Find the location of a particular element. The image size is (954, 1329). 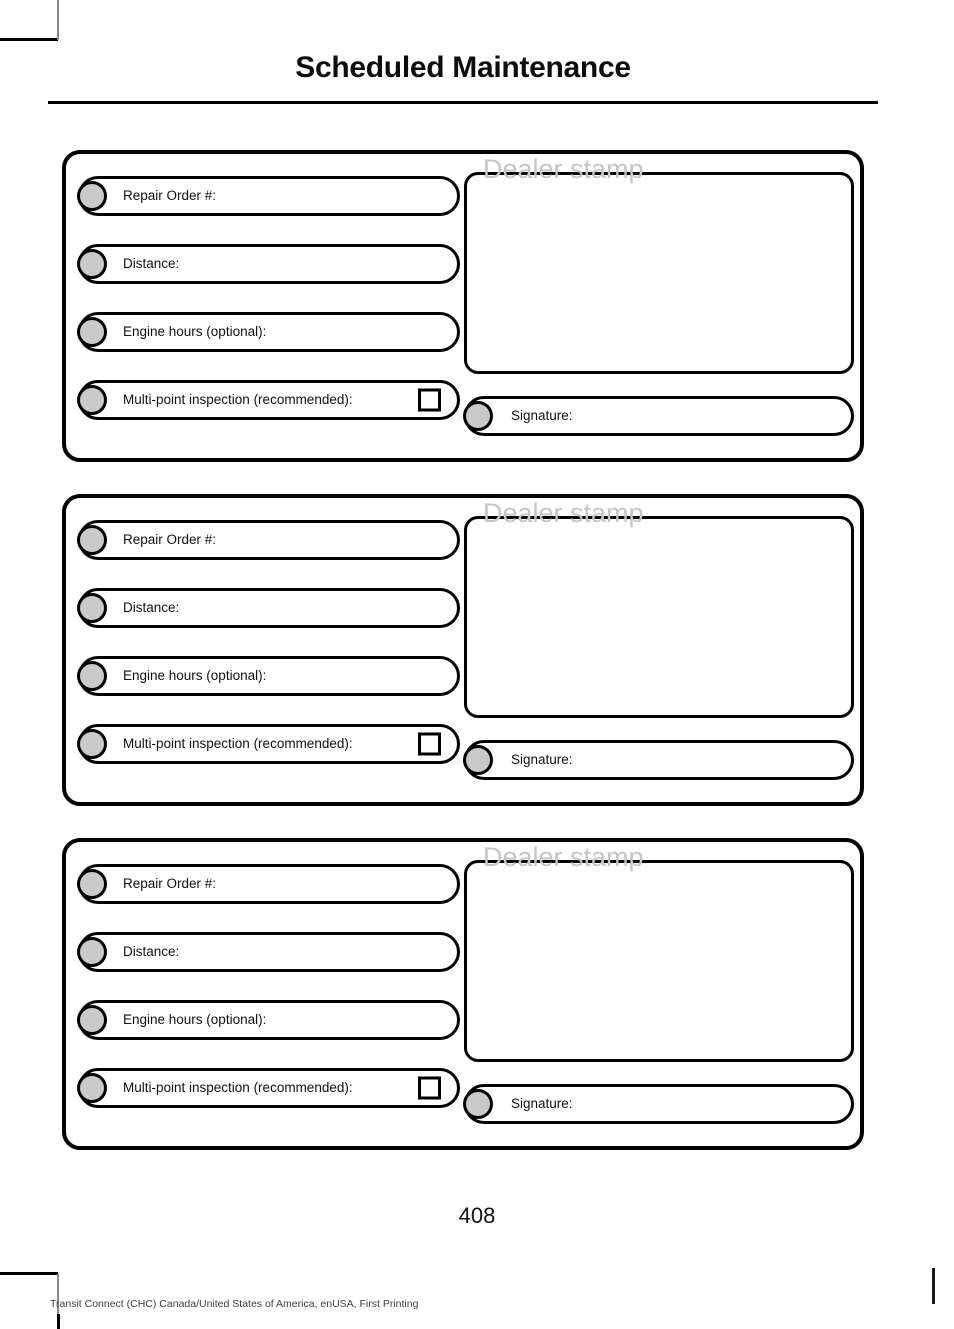

repair-order-field-2: Repair Order #: is located at coordinates (268, 540).